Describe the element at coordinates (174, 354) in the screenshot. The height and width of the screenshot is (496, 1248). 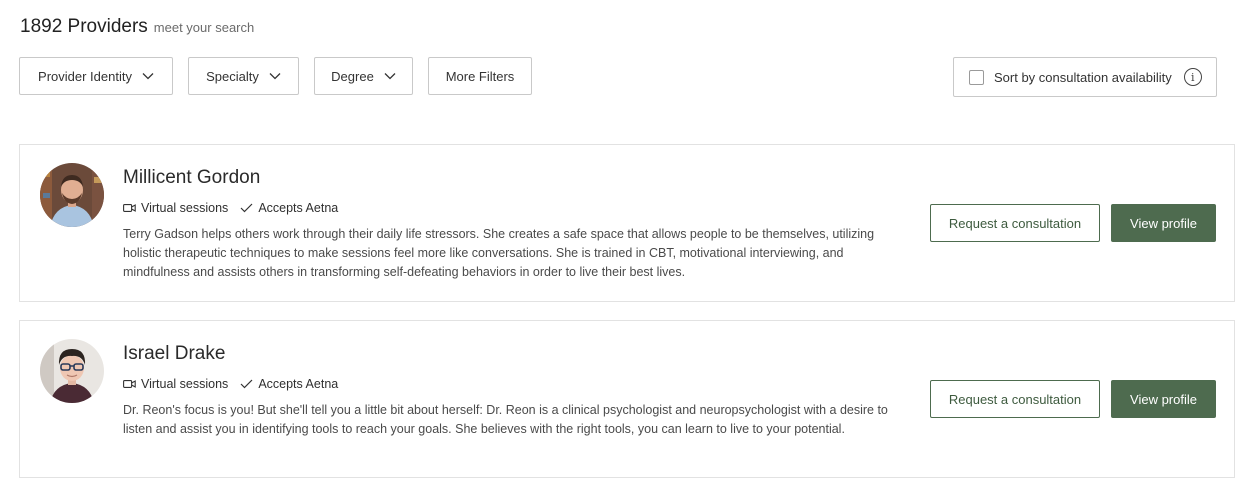
I see `provider-name: Israel Drake` at that location.